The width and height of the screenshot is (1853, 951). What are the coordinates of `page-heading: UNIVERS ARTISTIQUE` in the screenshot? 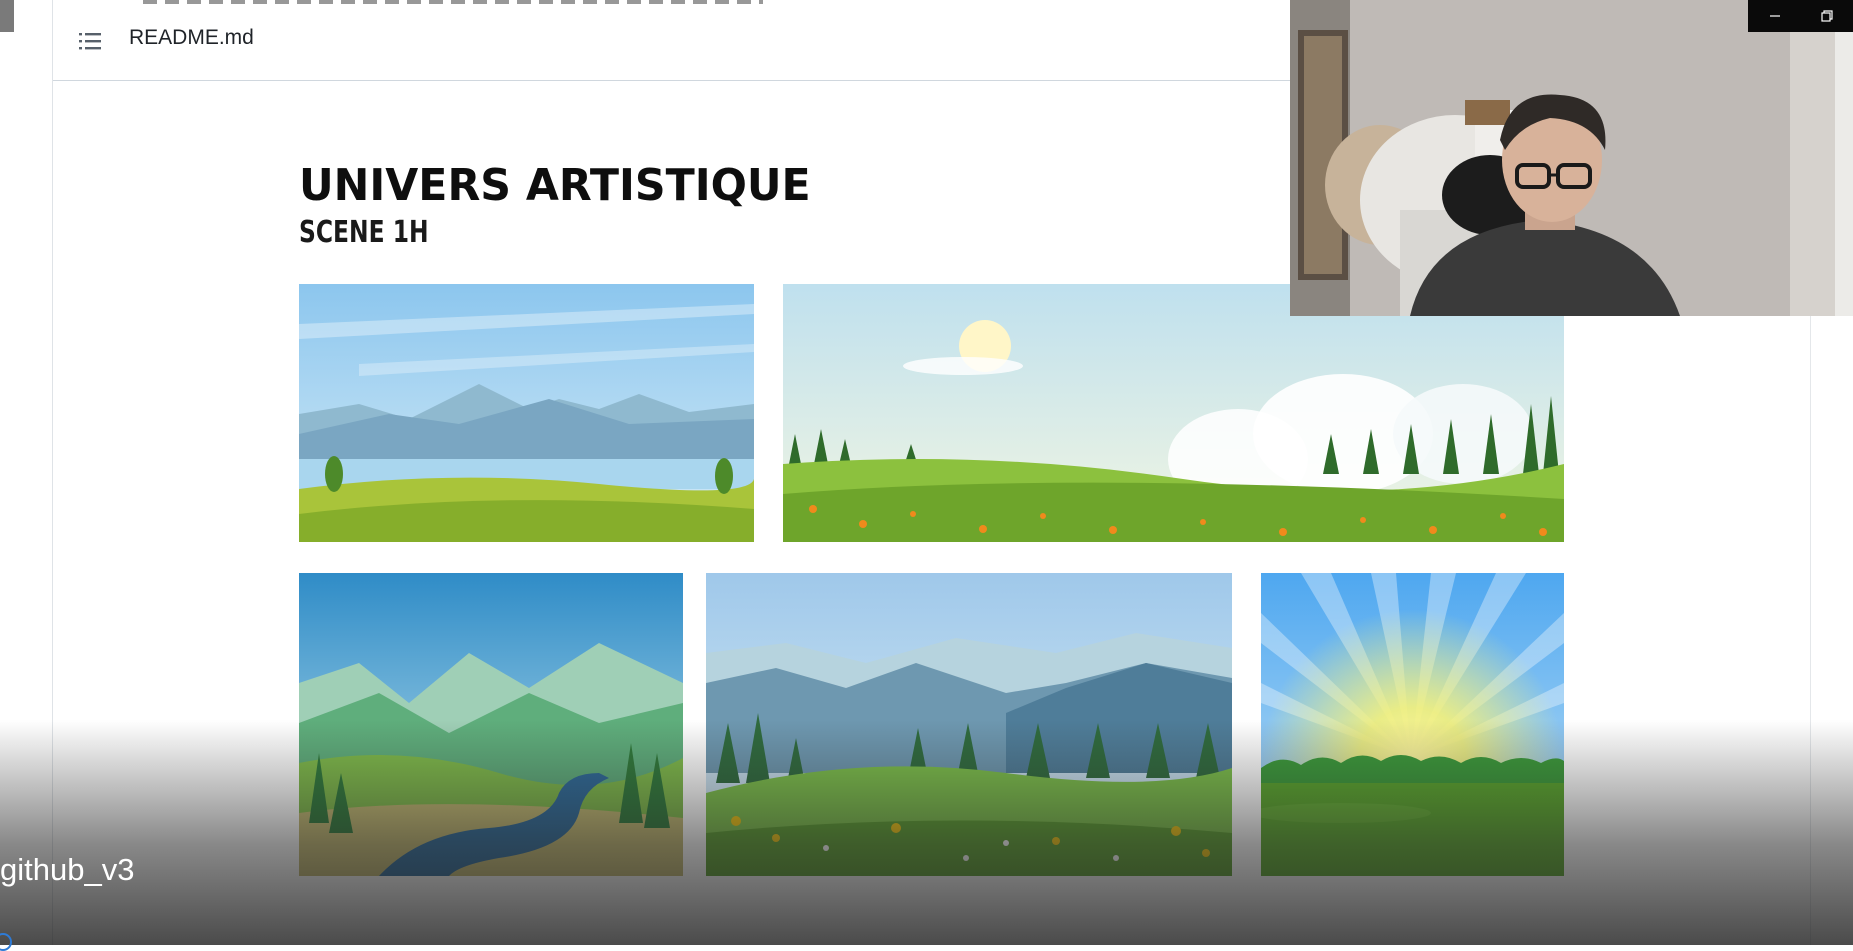 It's located at (555, 185).